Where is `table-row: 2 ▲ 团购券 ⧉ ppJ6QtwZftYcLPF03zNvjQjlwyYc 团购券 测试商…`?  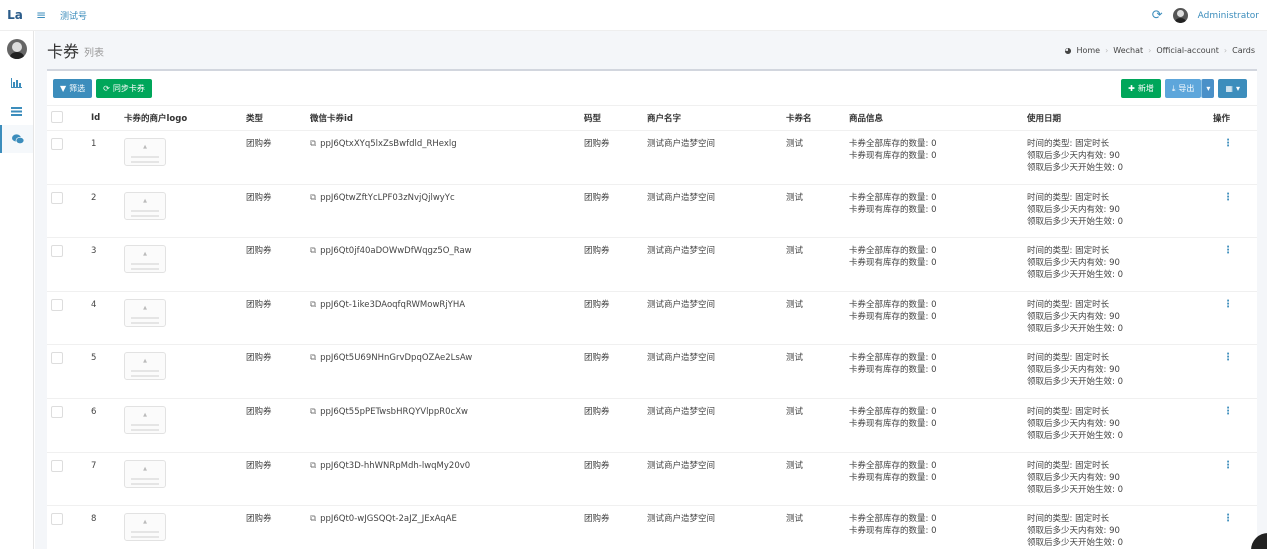
table-row: 2 ▲ 团购券 ⧉ ppJ6QtwZftYcLPF03zNvjQjlwyYc 团购券 测试商… is located at coordinates (652, 211).